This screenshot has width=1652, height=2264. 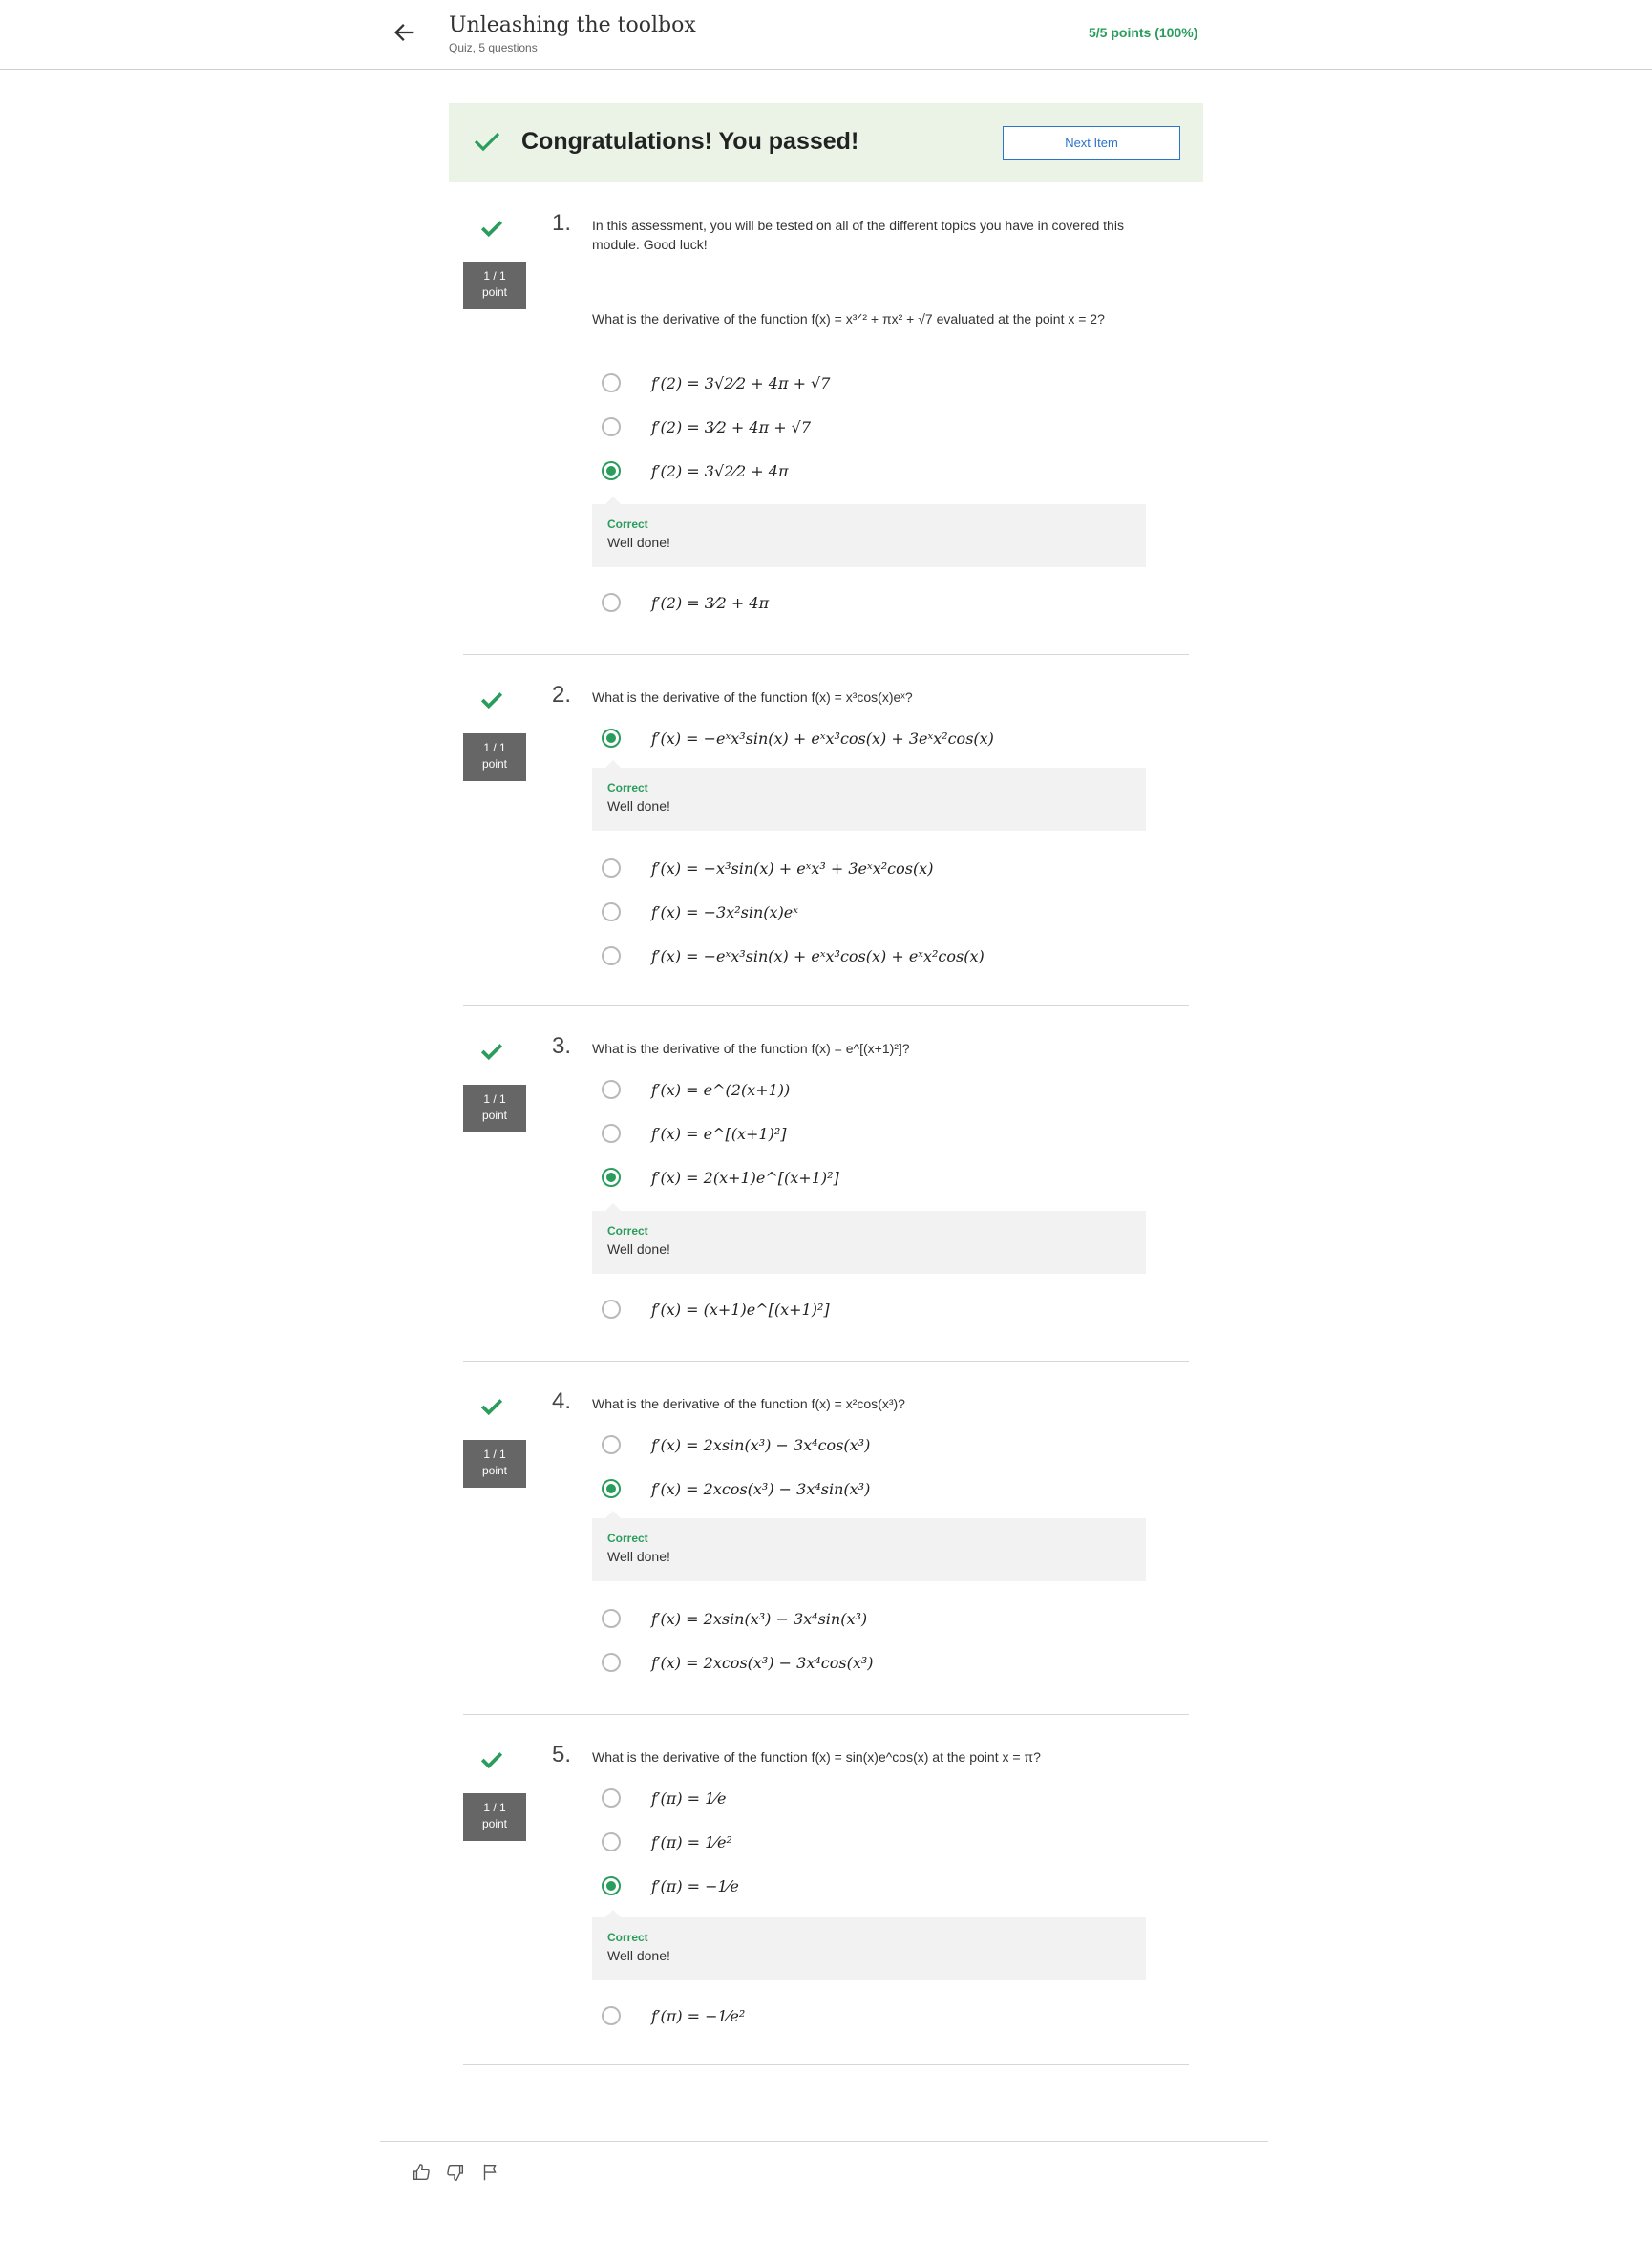 What do you see at coordinates (824, 2141) in the screenshot?
I see `footer-divider` at bounding box center [824, 2141].